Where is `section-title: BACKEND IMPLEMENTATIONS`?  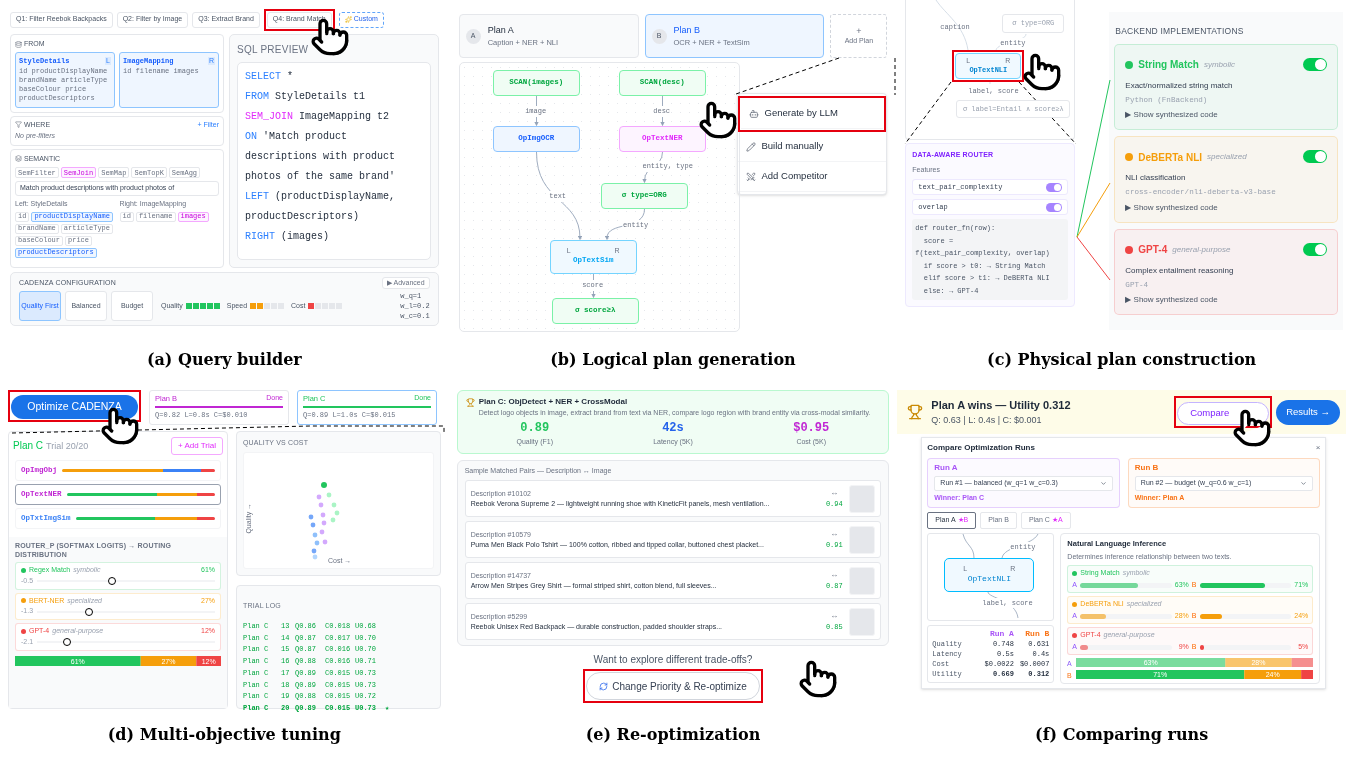
section-title: BACKEND IMPLEMENTATIONS is located at coordinates (1179, 31).